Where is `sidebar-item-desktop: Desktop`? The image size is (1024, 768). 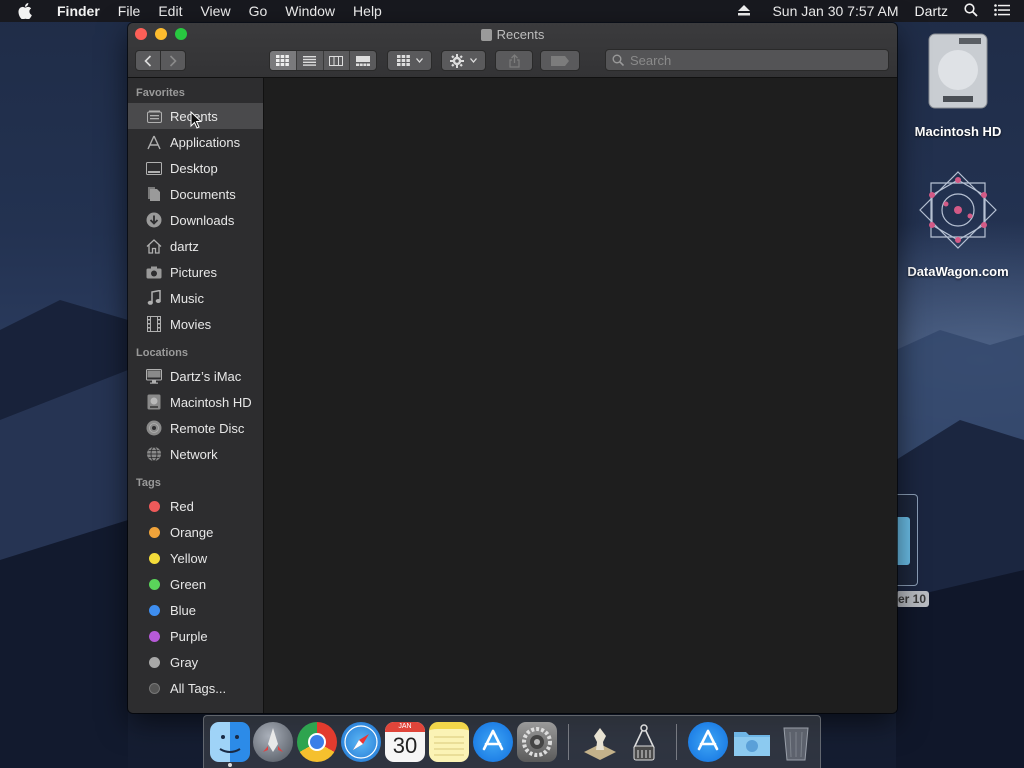
sidebar-item-desktop: Desktop is located at coordinates (195, 168).